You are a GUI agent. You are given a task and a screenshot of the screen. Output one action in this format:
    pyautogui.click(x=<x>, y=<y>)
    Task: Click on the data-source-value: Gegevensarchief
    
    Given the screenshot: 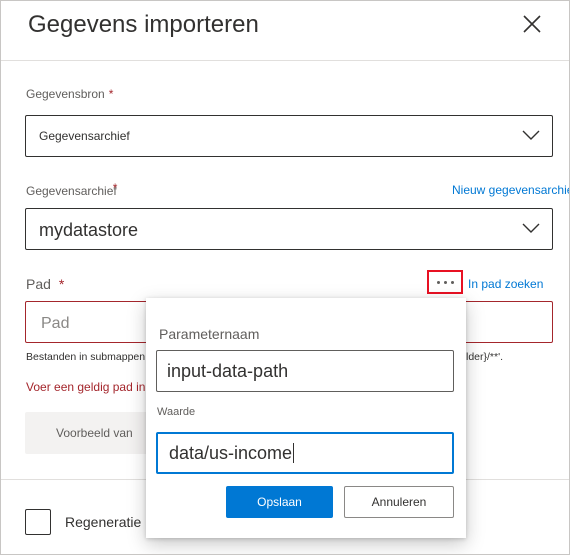 What is the action you would take?
    pyautogui.click(x=84, y=136)
    